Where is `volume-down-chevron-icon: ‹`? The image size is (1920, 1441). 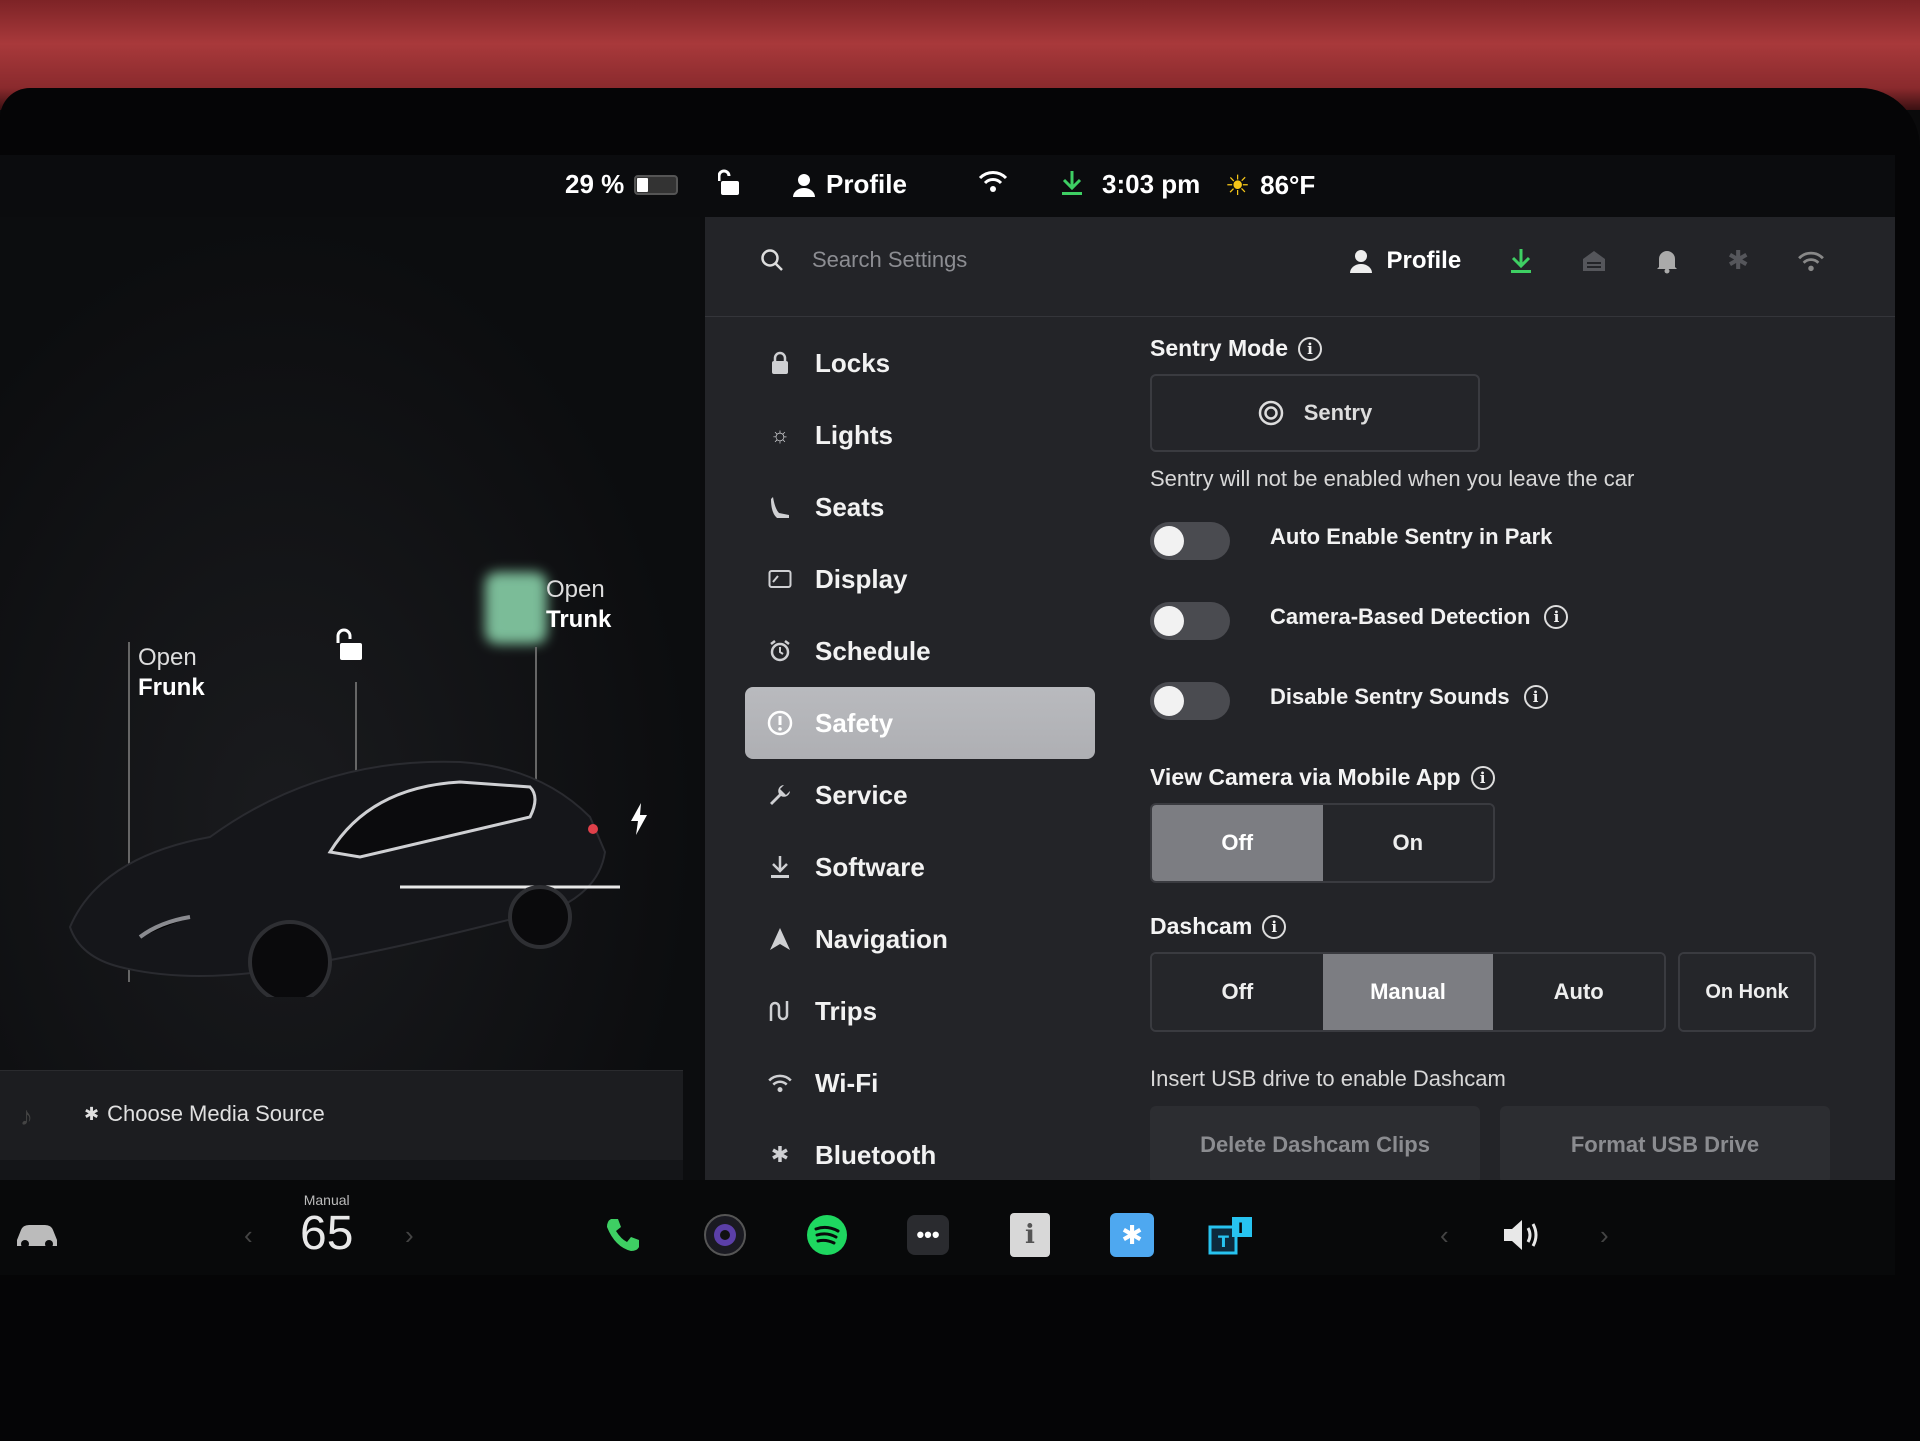 volume-down-chevron-icon: ‹ is located at coordinates (1444, 1235).